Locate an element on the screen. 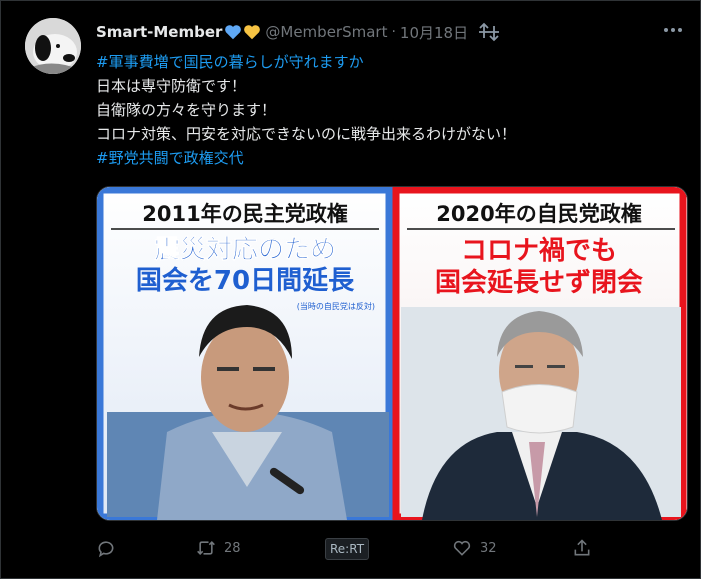 The height and width of the screenshot is (579, 701). text-line: コロナ対策、円安を対応できないのに戦争出来るわけがない！ is located at coordinates (306, 134).